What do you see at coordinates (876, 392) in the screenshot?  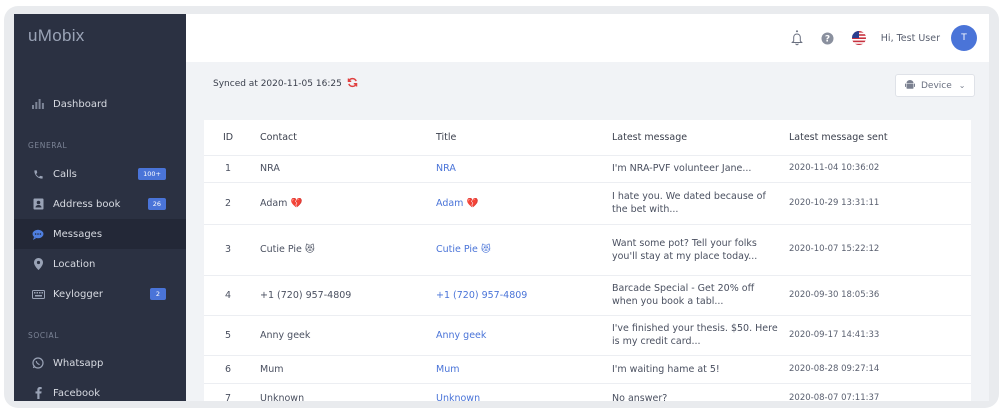 I see `row-sent-time: 2020-08-07 07:11:37` at bounding box center [876, 392].